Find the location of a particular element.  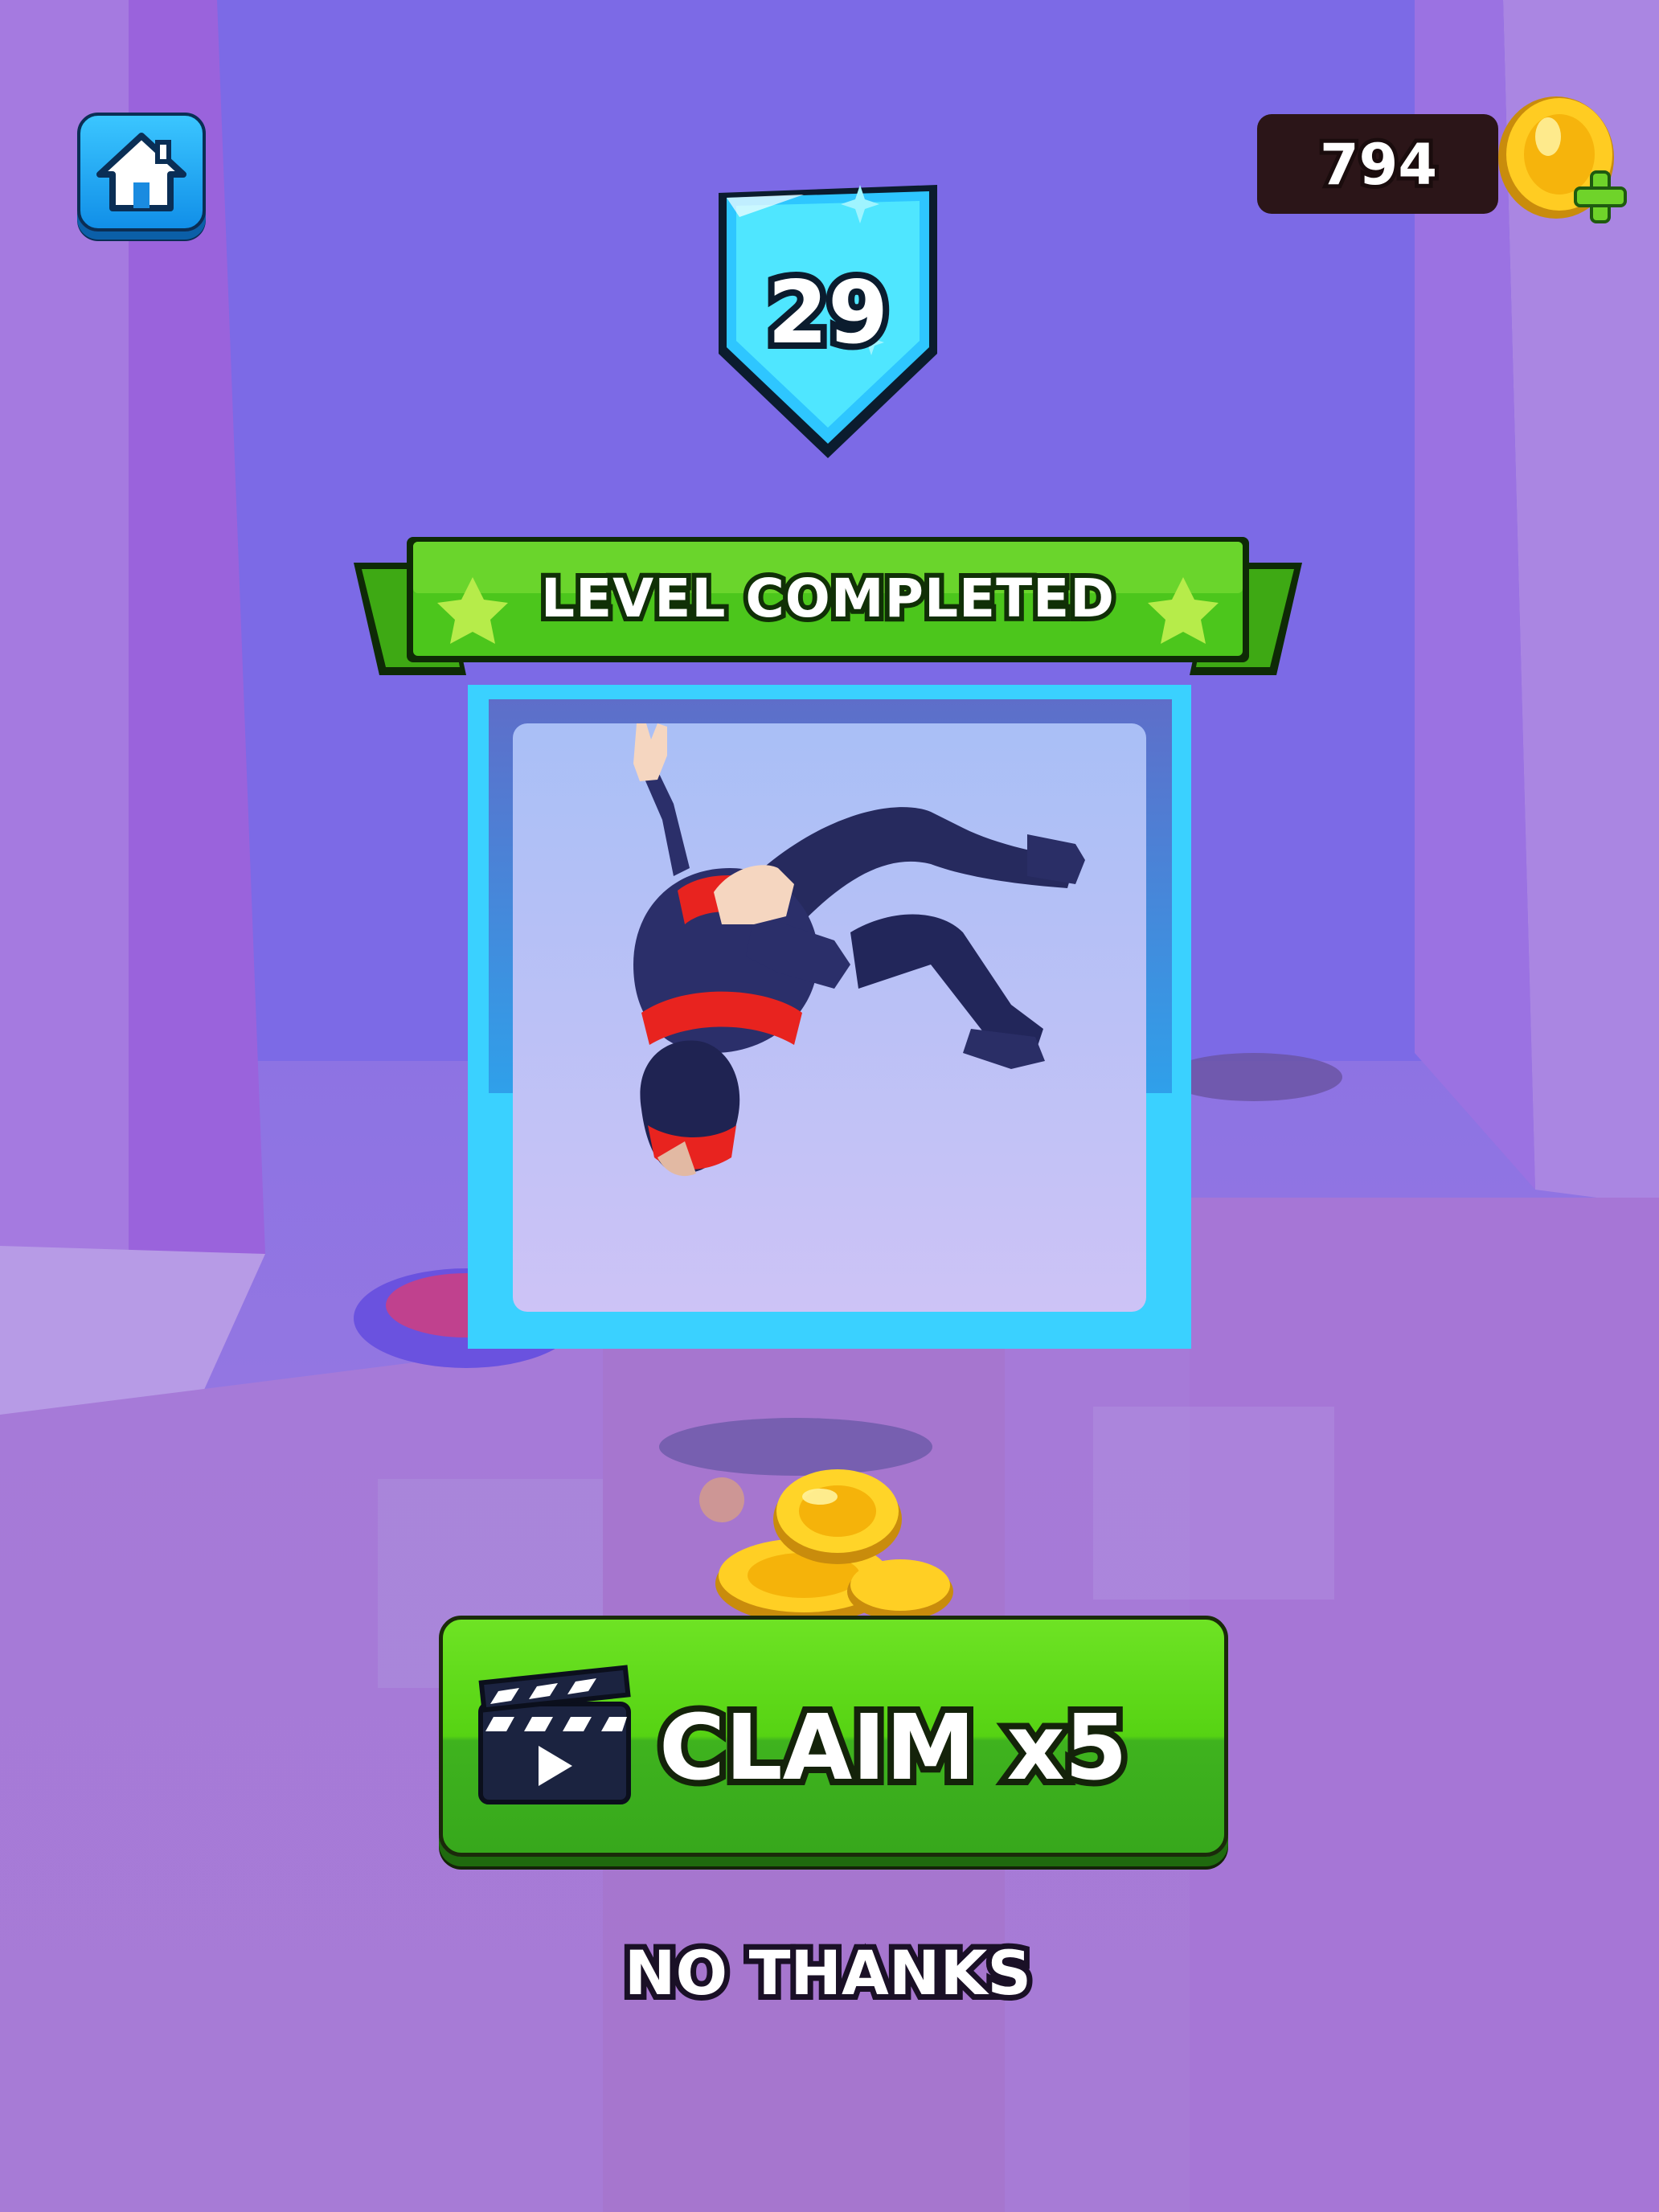

clapperboard-play-icon is located at coordinates (554, 1734).